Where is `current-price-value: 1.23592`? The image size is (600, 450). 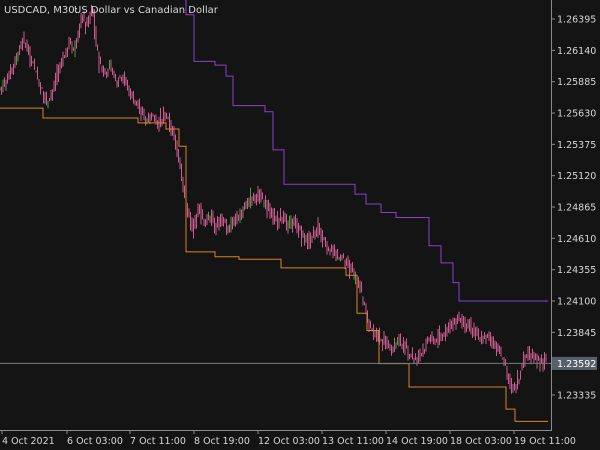 current-price-value: 1.23592 is located at coordinates (576, 364).